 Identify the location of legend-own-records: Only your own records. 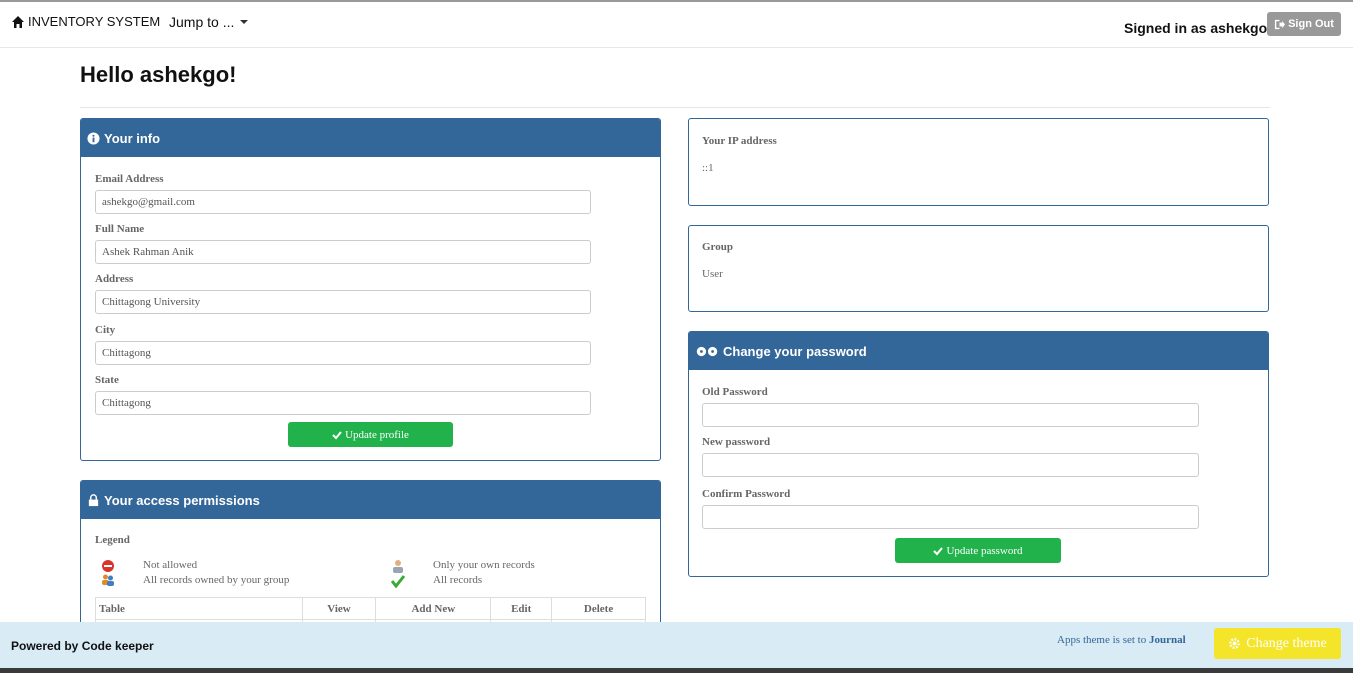
(484, 565).